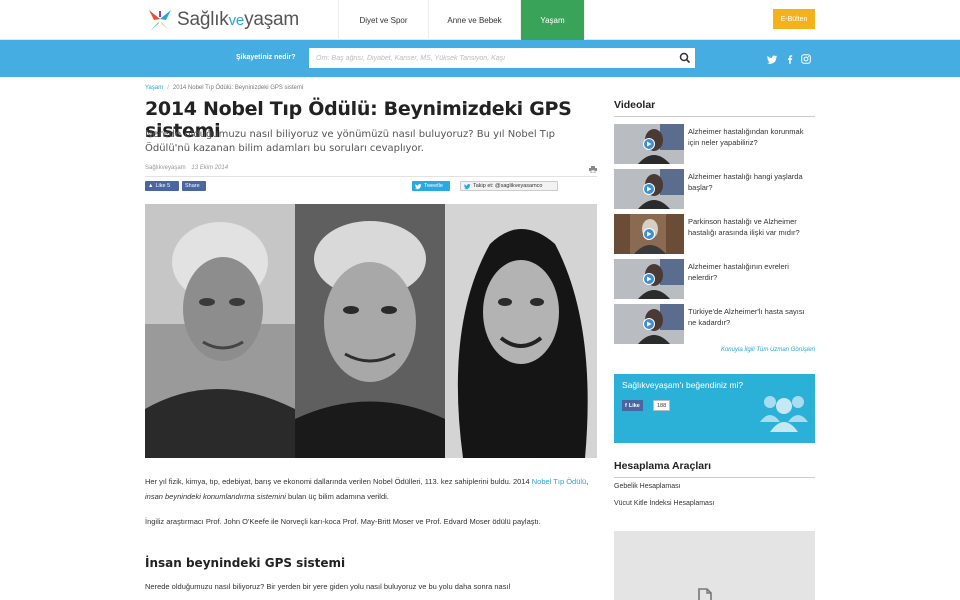 The height and width of the screenshot is (600, 960). Describe the element at coordinates (685, 58) in the screenshot. I see `search-icon` at that location.